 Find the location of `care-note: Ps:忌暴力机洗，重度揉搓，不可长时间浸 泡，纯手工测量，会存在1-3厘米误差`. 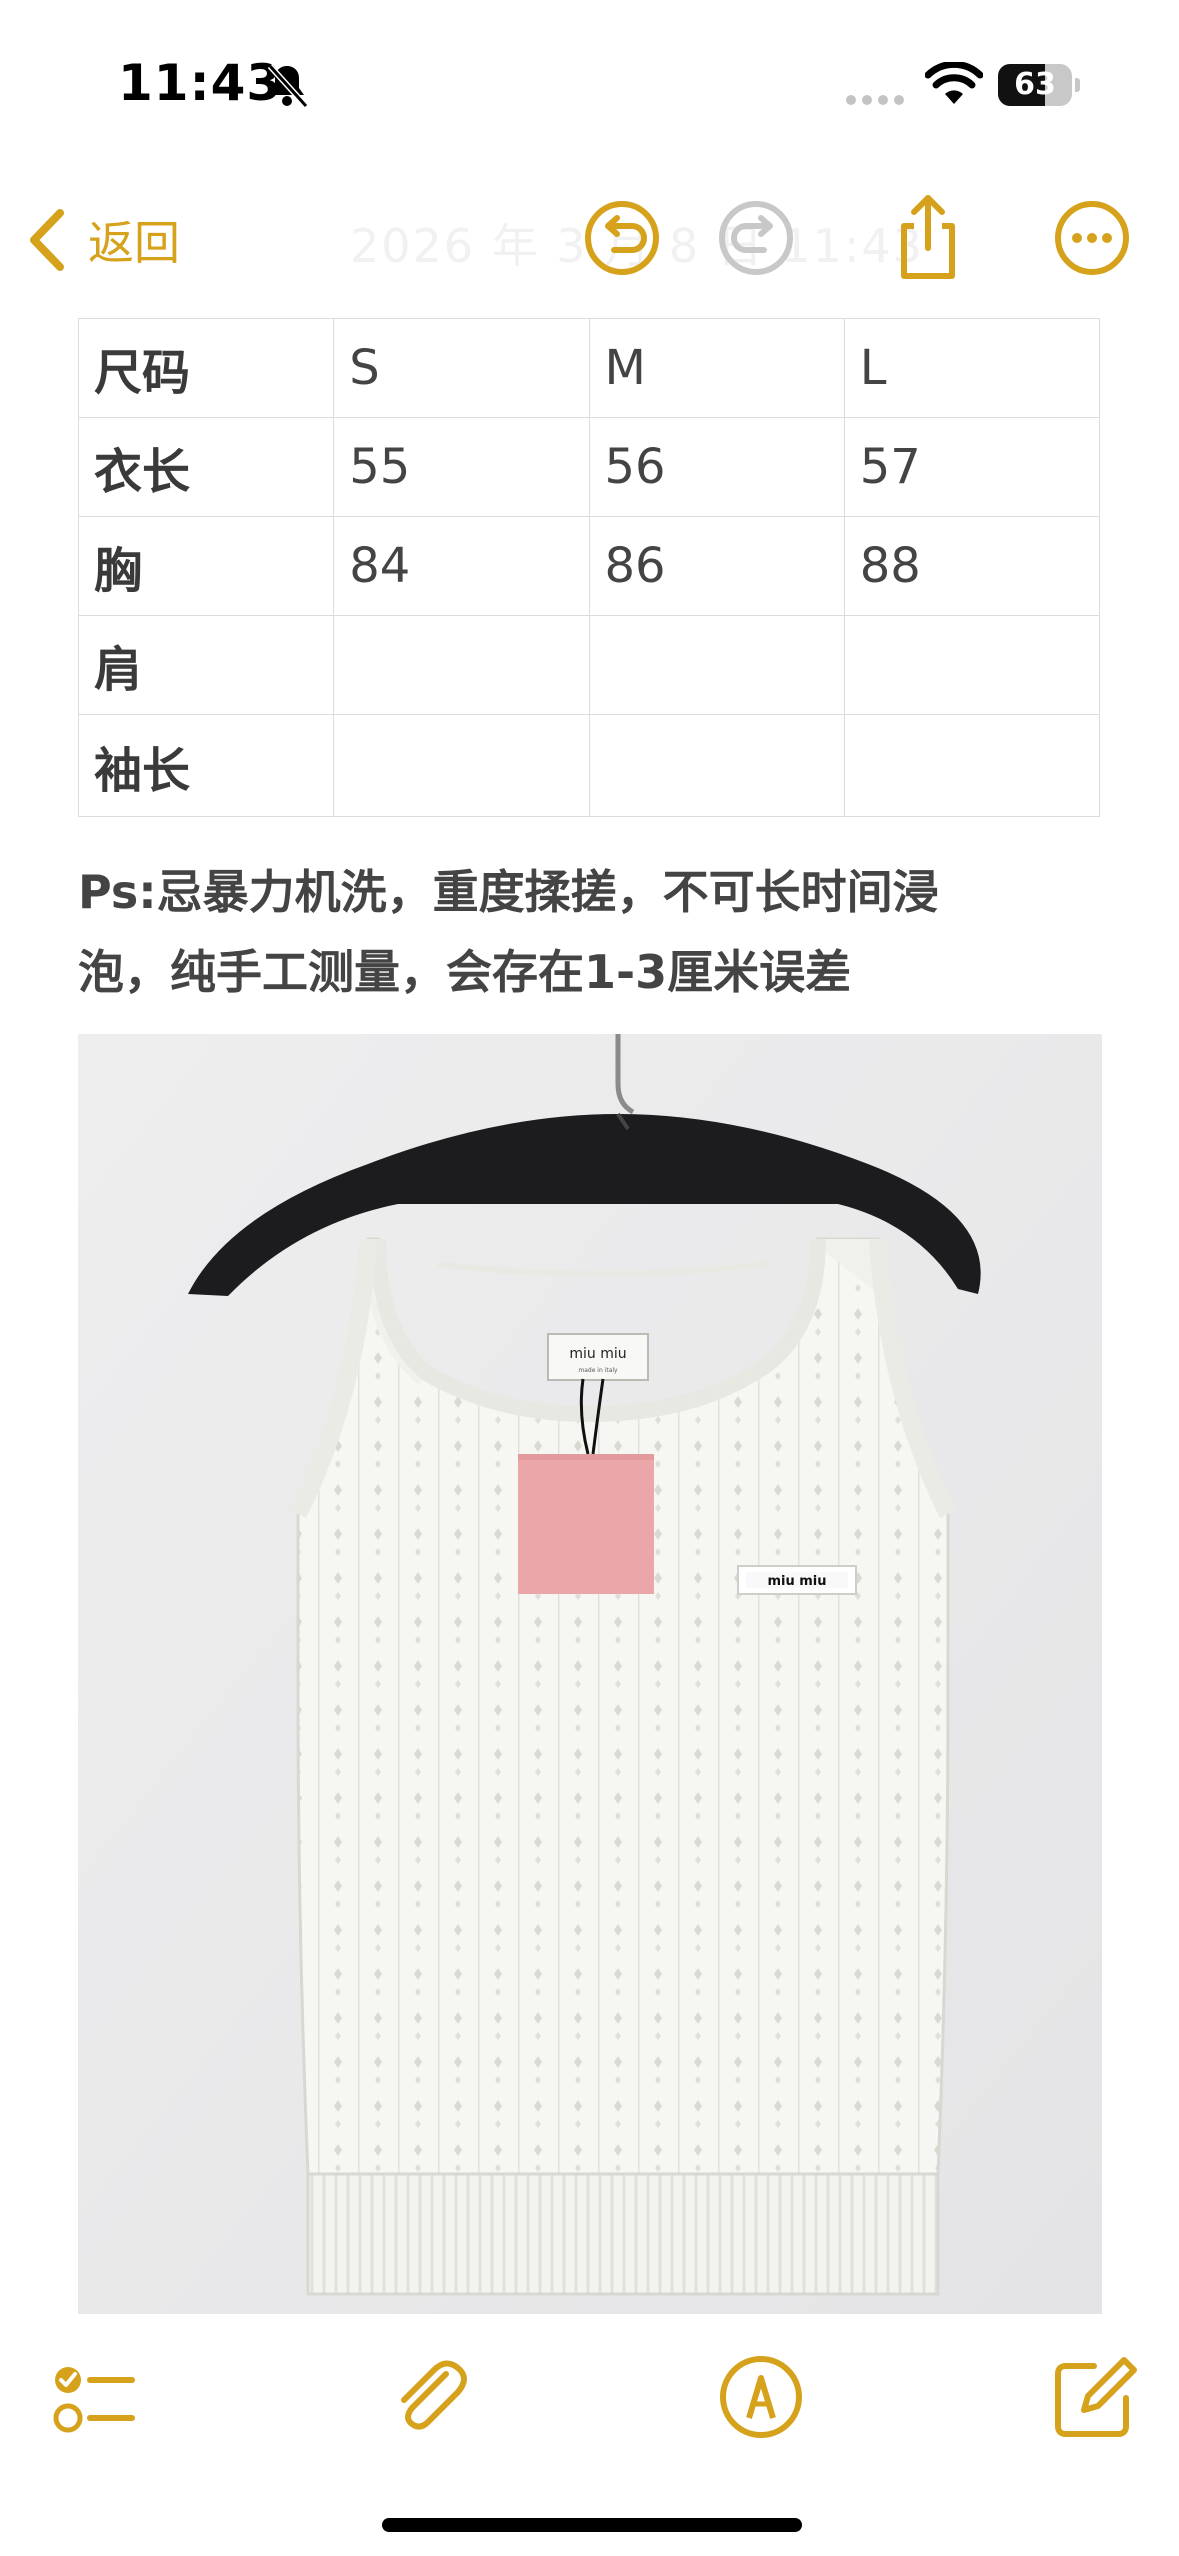

care-note: Ps:忌暴力机洗，重度揉搓，不可长时间浸 泡，纯手工测量，会存在1-3厘米误差 is located at coordinates (593, 932).